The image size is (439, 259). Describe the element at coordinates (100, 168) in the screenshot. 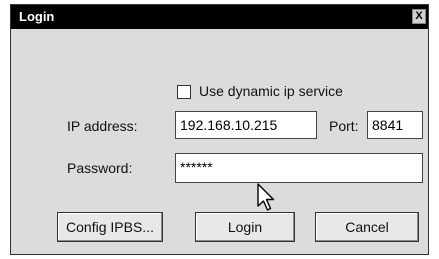

I see `password-label: Password:` at that location.